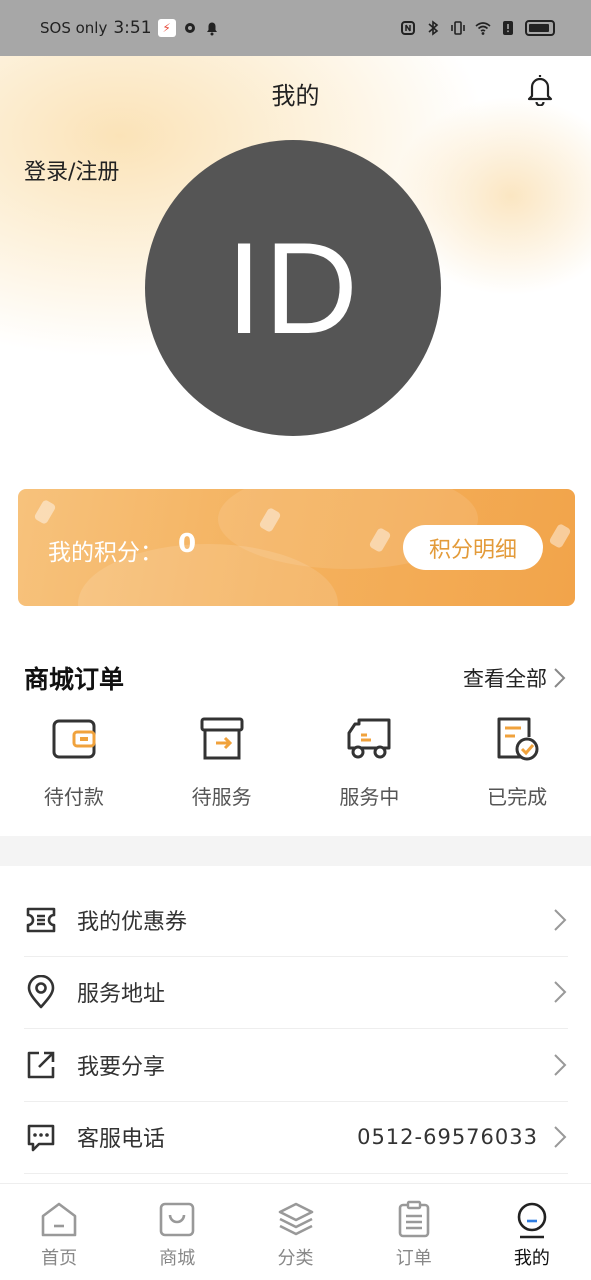 This screenshot has height=1280, width=591. I want to click on wallet-icon, so click(74, 739).